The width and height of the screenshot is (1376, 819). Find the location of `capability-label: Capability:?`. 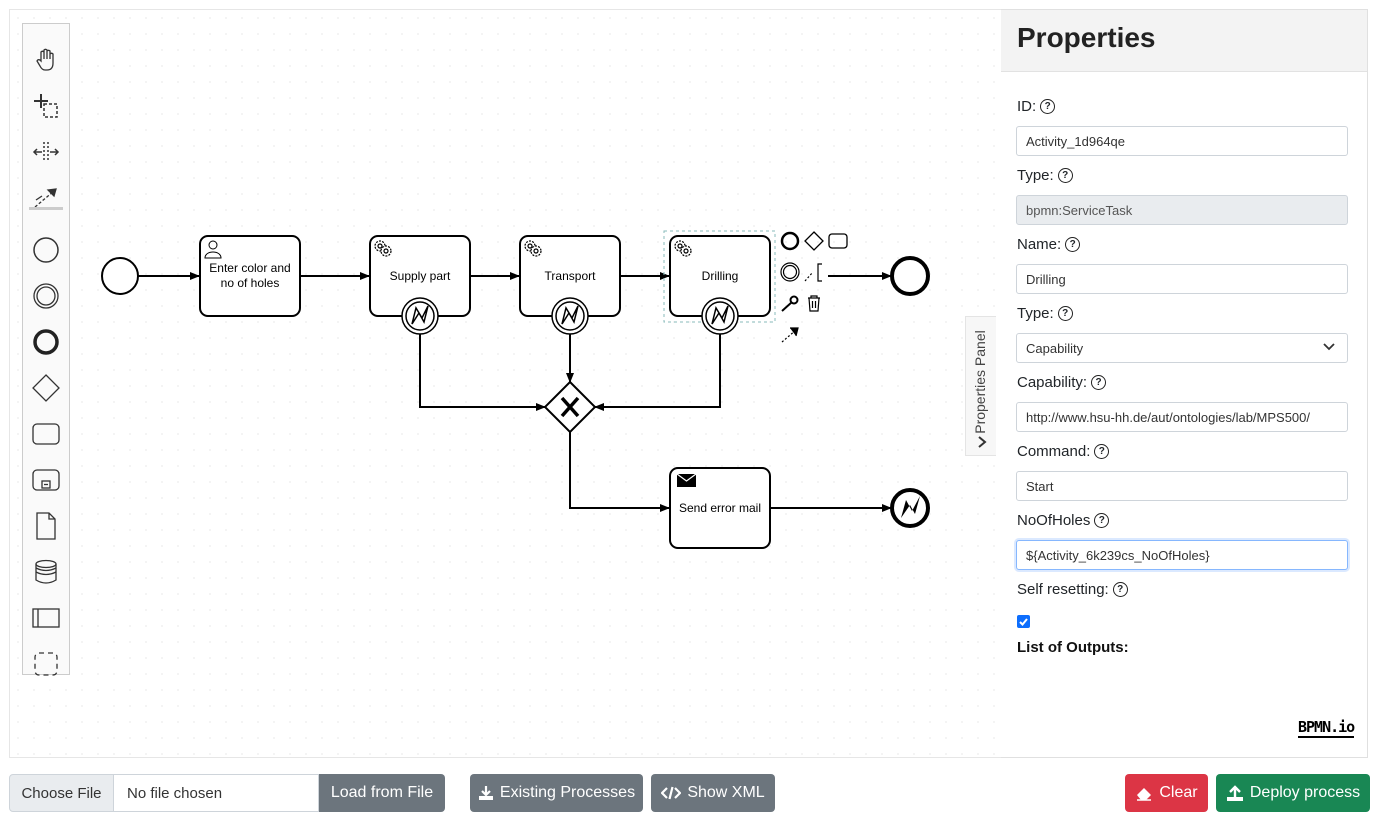

capability-label: Capability:? is located at coordinates (1062, 382).